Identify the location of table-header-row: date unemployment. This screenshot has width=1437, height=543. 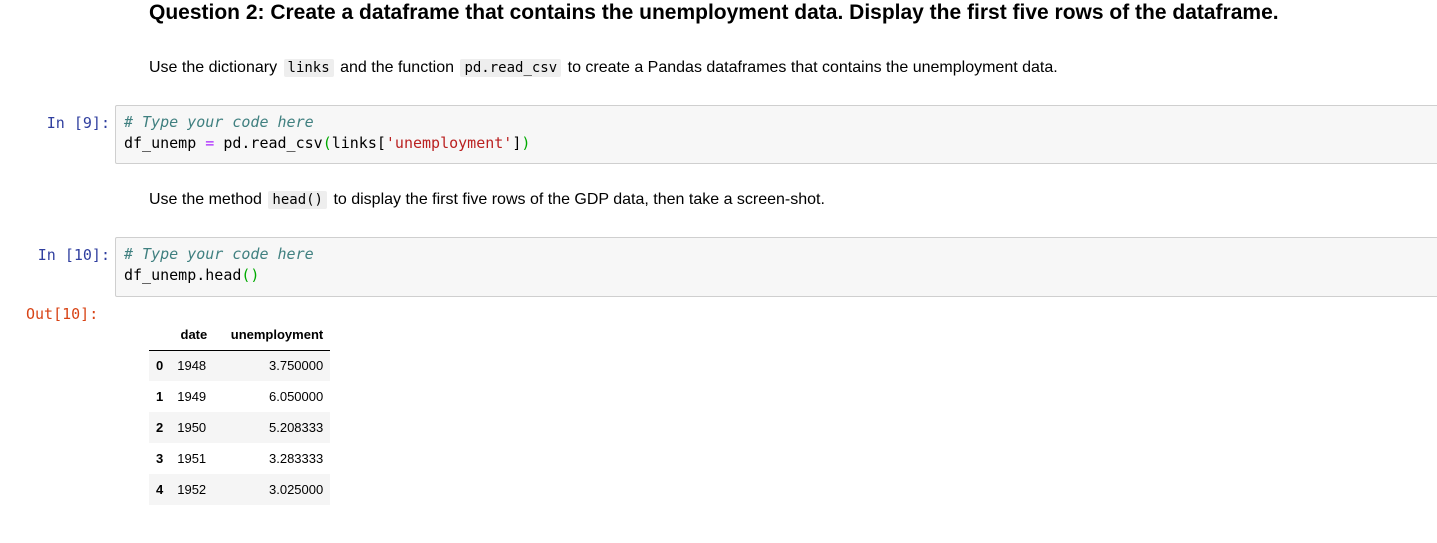
(240, 335).